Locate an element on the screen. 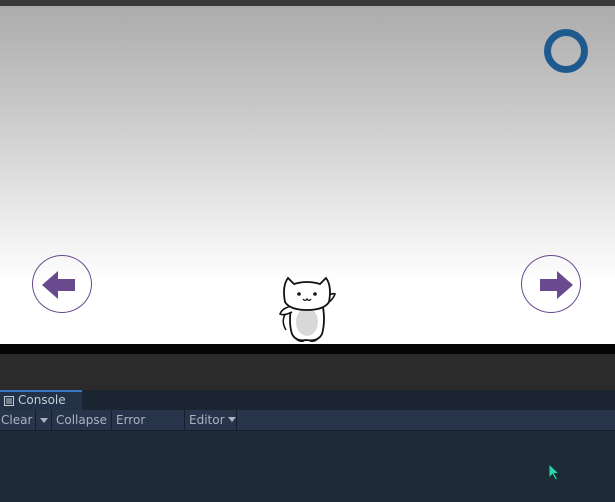  tab-console-label: Console is located at coordinates (42, 400).